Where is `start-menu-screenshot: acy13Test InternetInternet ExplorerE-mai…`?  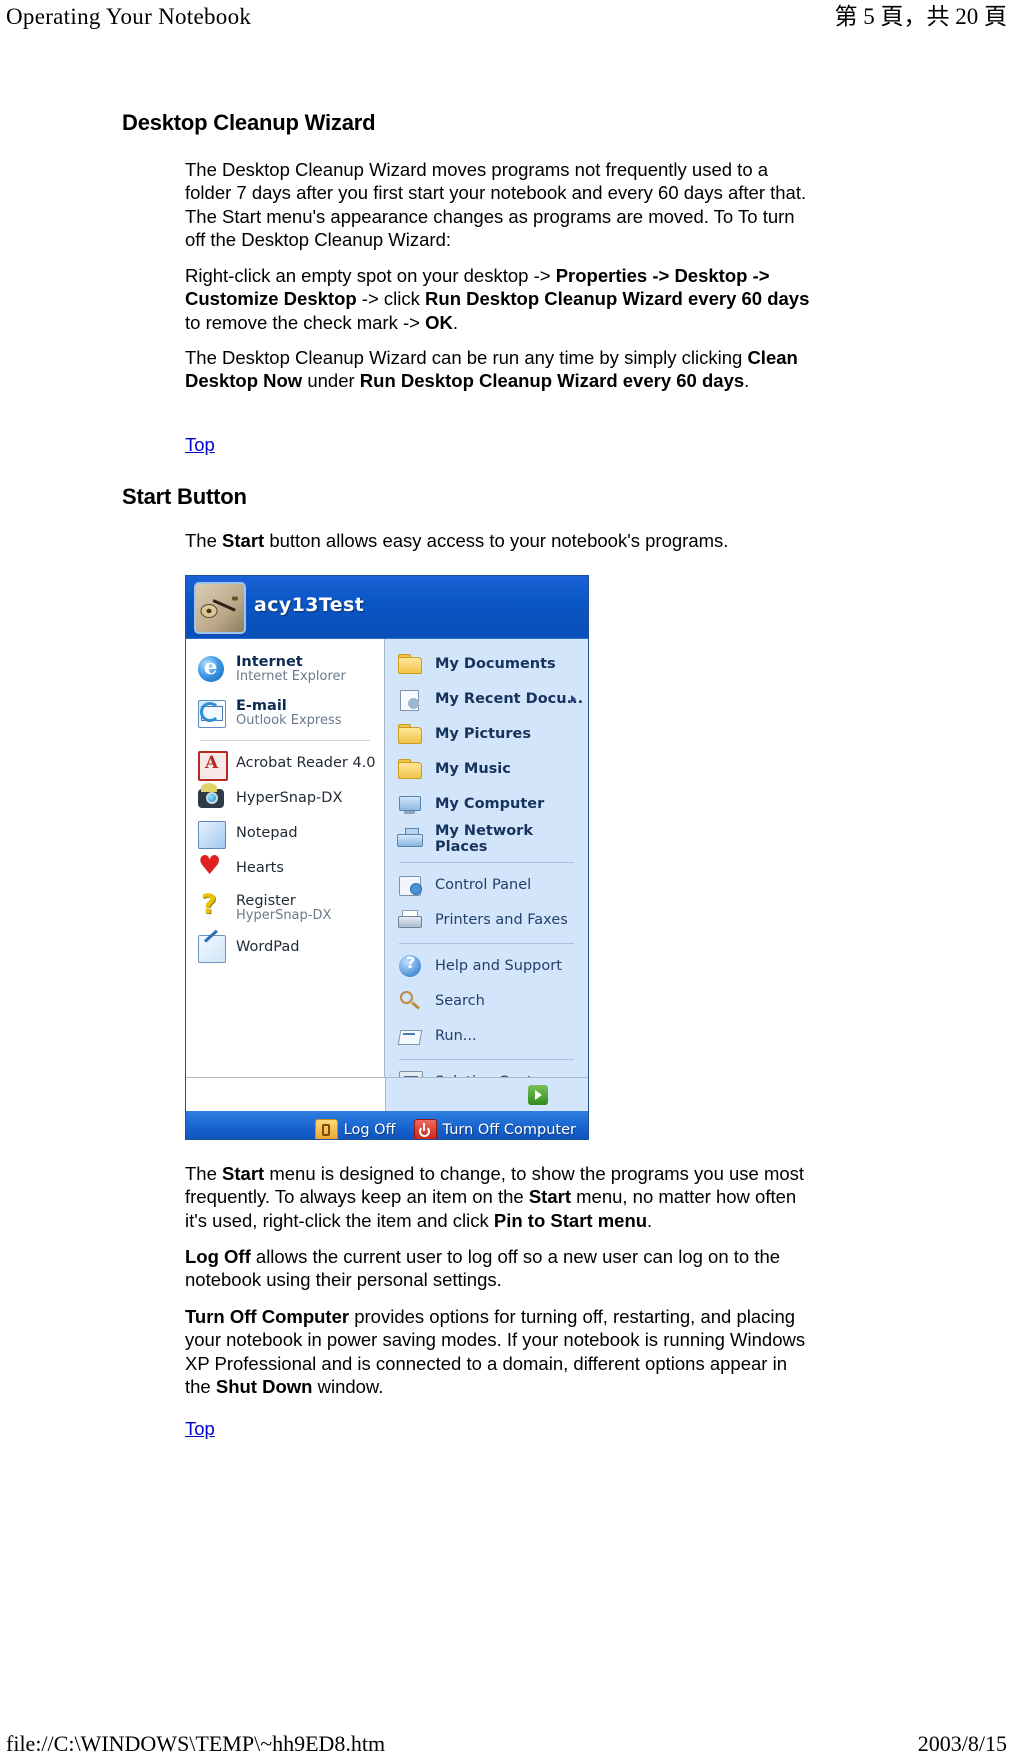
start-menu-screenshot: acy13Test InternetInternet ExplorerE-mai… is located at coordinates (387, 857).